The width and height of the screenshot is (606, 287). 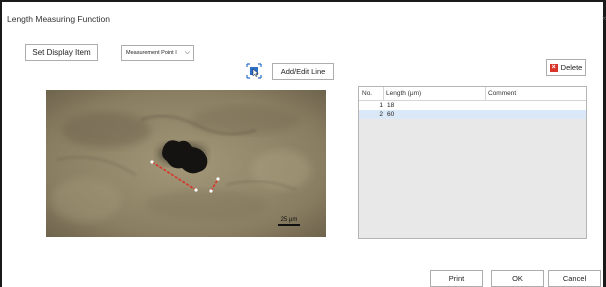 I want to click on window-frame-left, so click(x=1, y=143).